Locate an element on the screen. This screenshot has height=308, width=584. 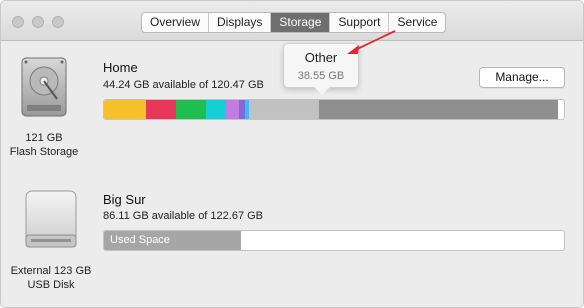
used-space-segment: Used Space is located at coordinates (173, 240).